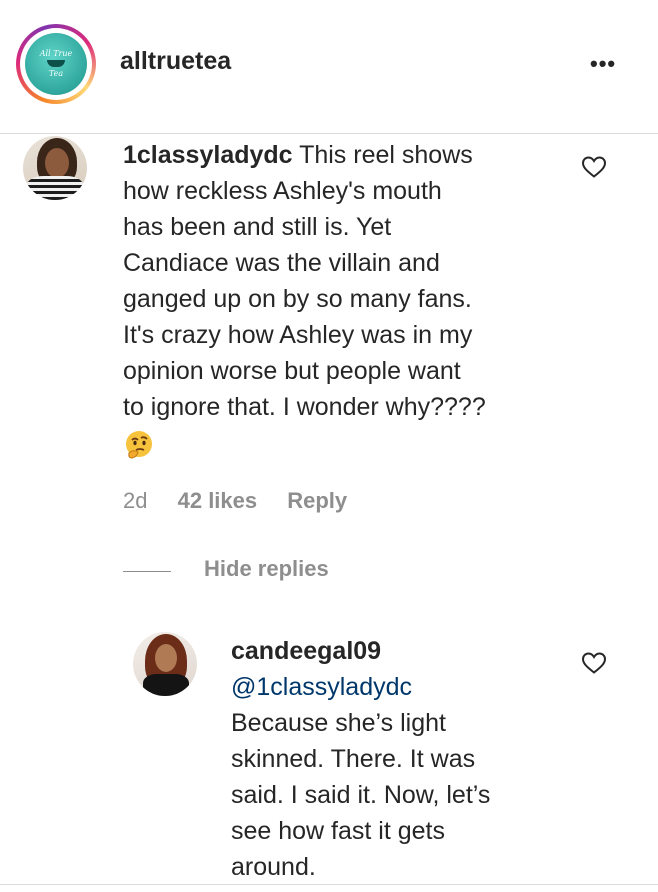  Describe the element at coordinates (594, 167) in the screenshot. I see `like-heart-icon` at that location.